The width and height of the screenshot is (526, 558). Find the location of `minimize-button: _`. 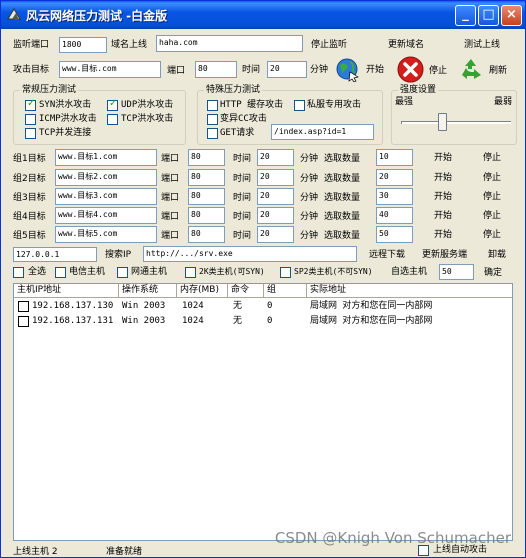

minimize-button: _ is located at coordinates (465, 15).